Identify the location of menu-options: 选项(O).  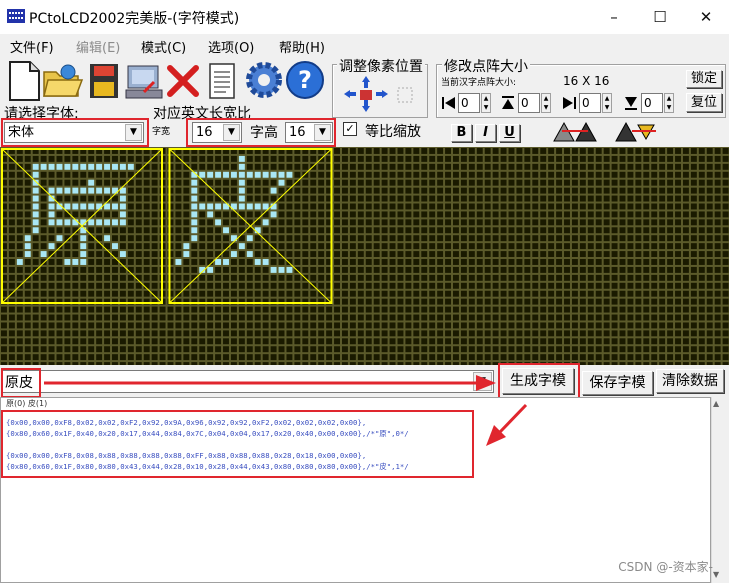
(231, 46).